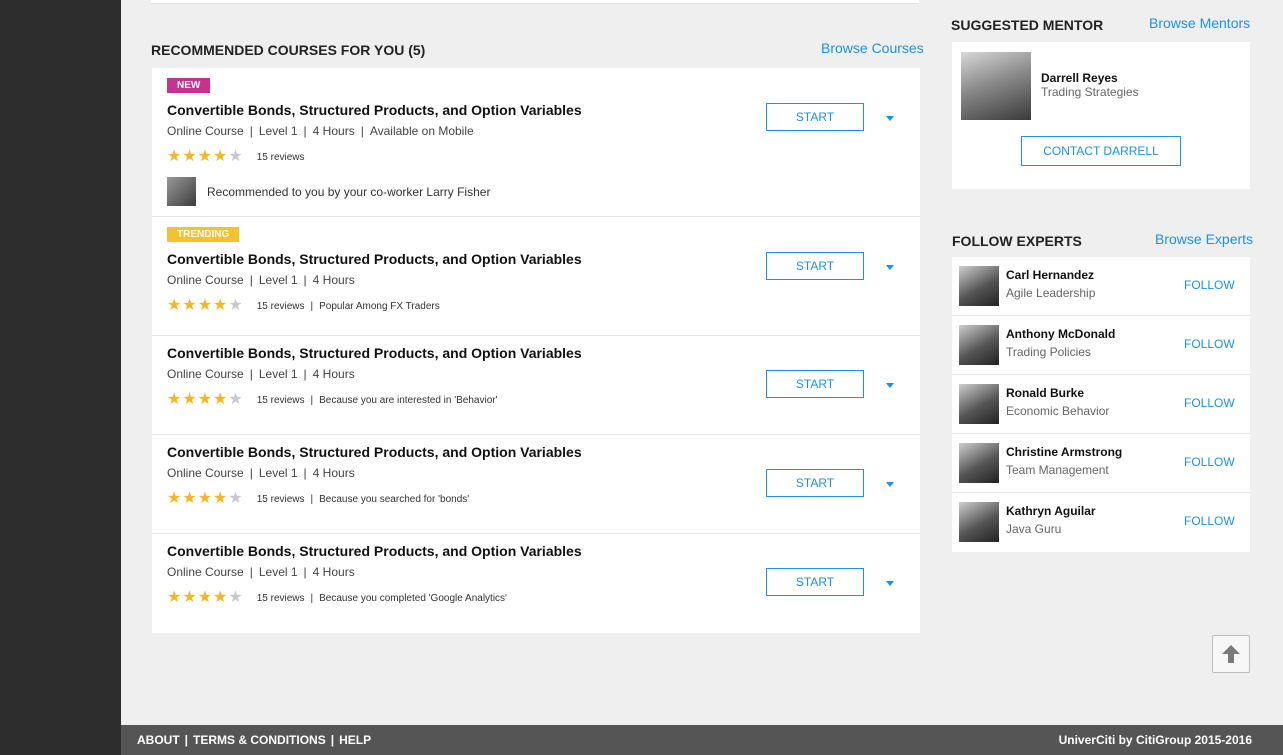  What do you see at coordinates (1079, 78) in the screenshot?
I see `mentor-name: Darrell Reyes` at bounding box center [1079, 78].